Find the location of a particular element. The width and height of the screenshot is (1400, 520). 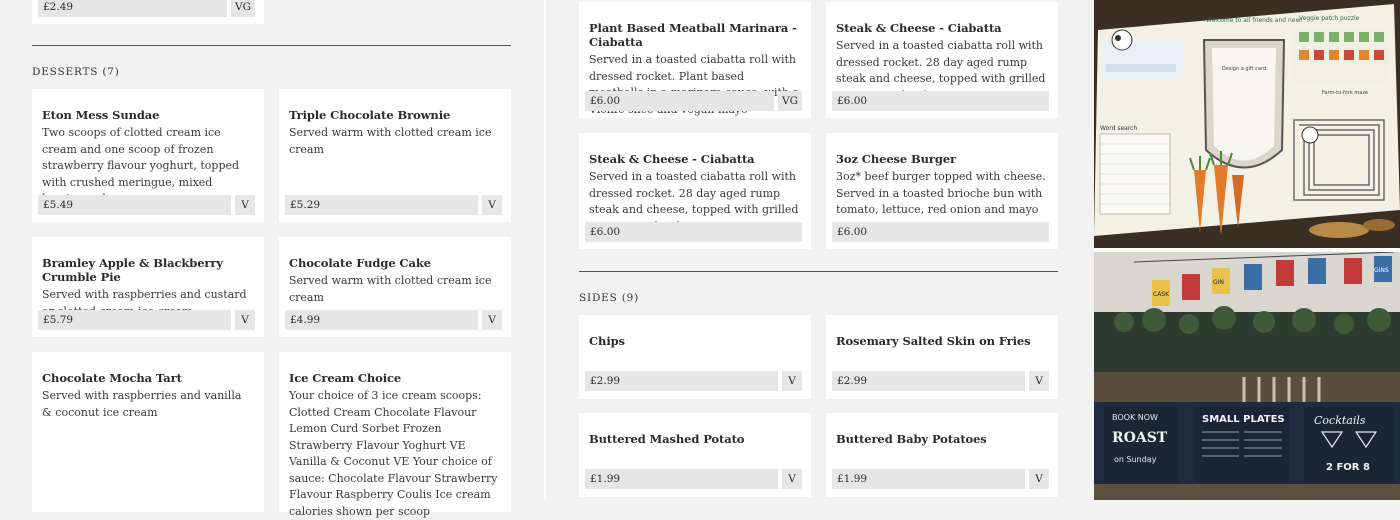

item-name: Rosemary Salted Skin on Fries is located at coordinates (933, 341).